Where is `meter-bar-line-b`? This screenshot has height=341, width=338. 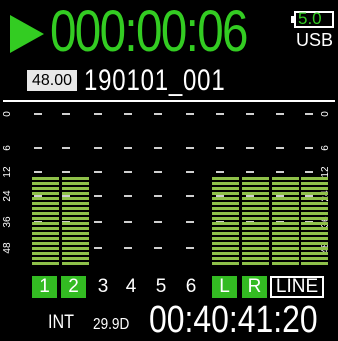 meter-bar-line-b is located at coordinates (314, 208).